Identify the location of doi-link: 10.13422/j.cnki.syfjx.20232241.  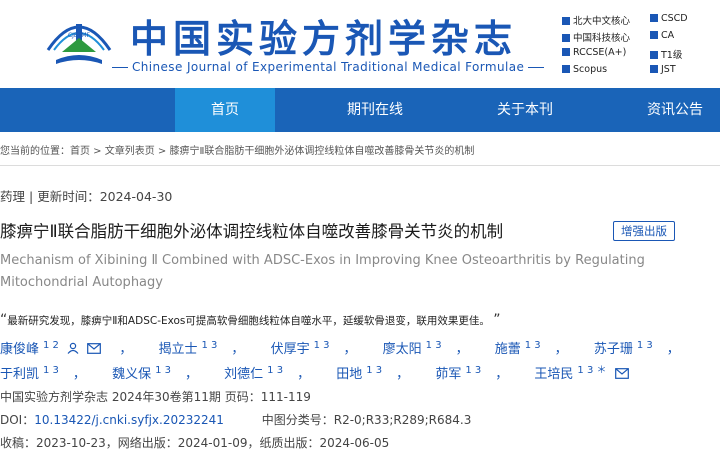
(129, 420).